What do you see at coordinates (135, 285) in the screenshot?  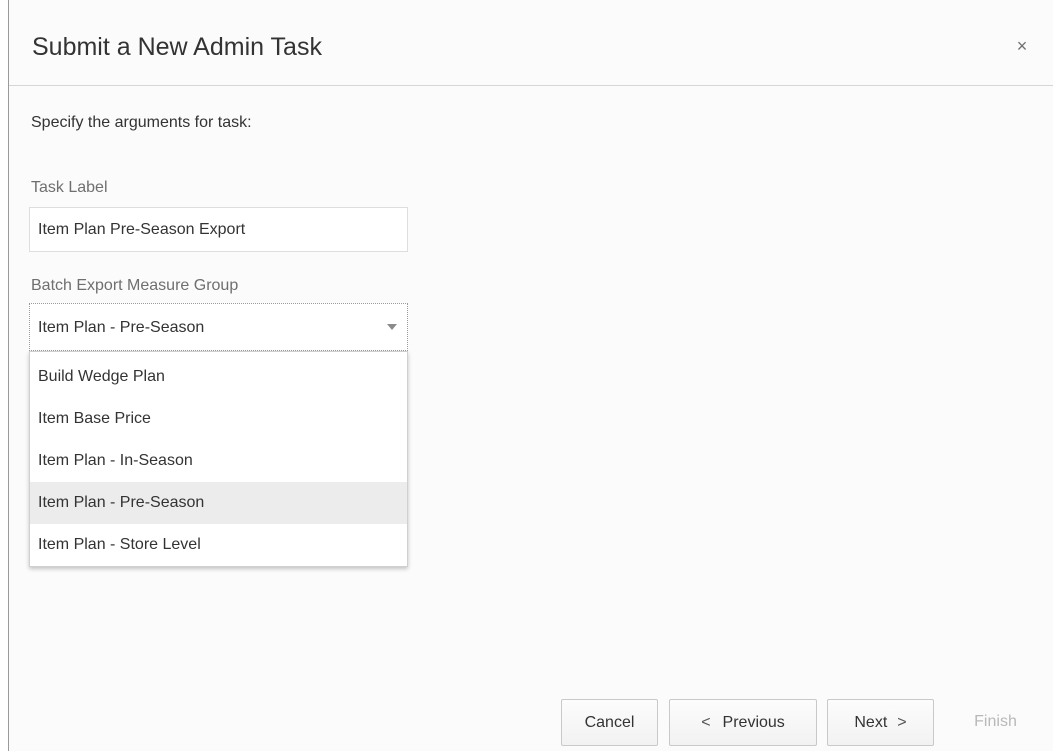 I see `measure-group-label: Batch Export Measure Group` at bounding box center [135, 285].